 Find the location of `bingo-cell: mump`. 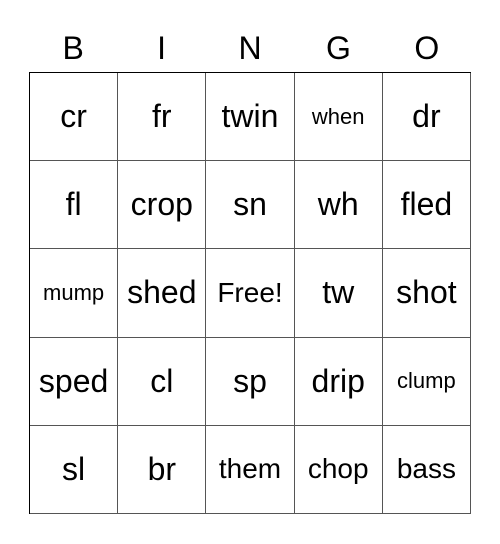

bingo-cell: mump is located at coordinates (74, 293).